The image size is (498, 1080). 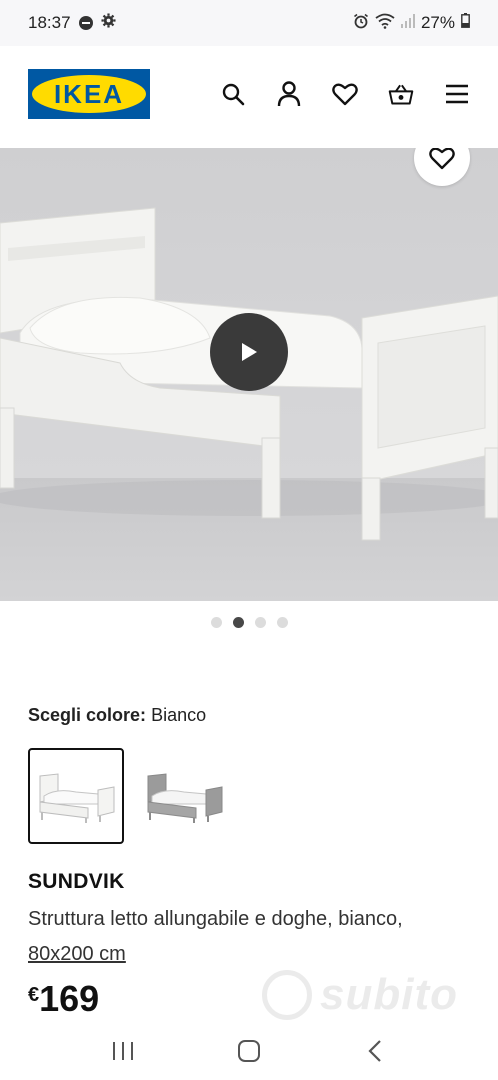 I want to click on settings-gear-icon, so click(x=108, y=23).